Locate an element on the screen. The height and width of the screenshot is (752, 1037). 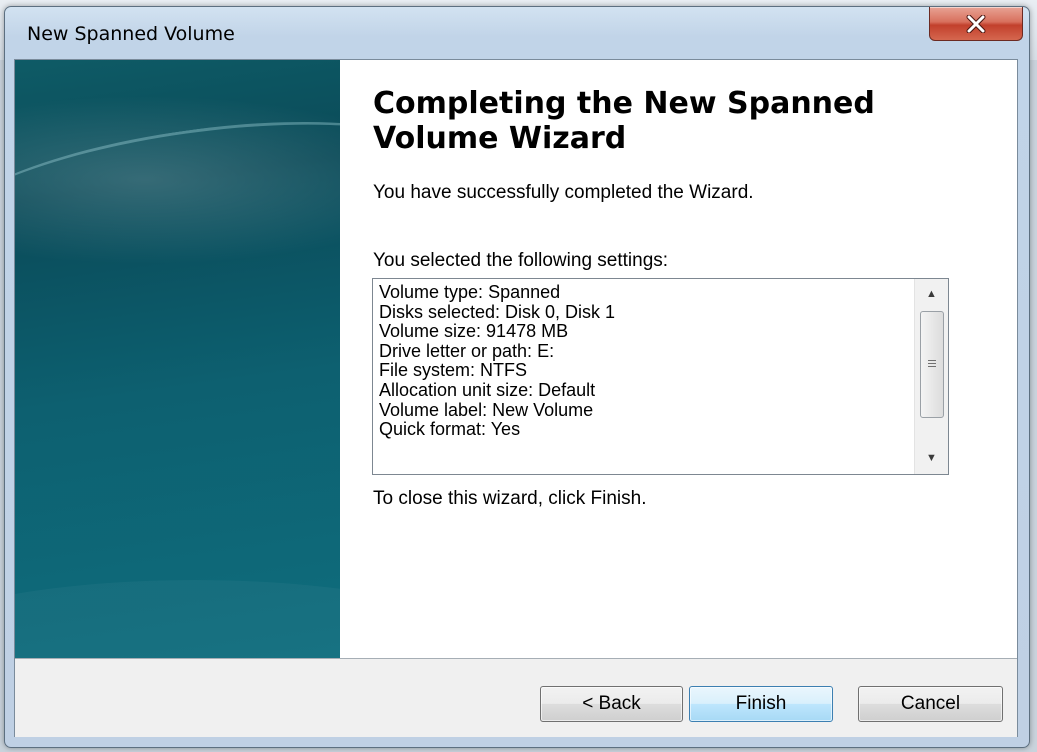
close-icon is located at coordinates (976, 23).